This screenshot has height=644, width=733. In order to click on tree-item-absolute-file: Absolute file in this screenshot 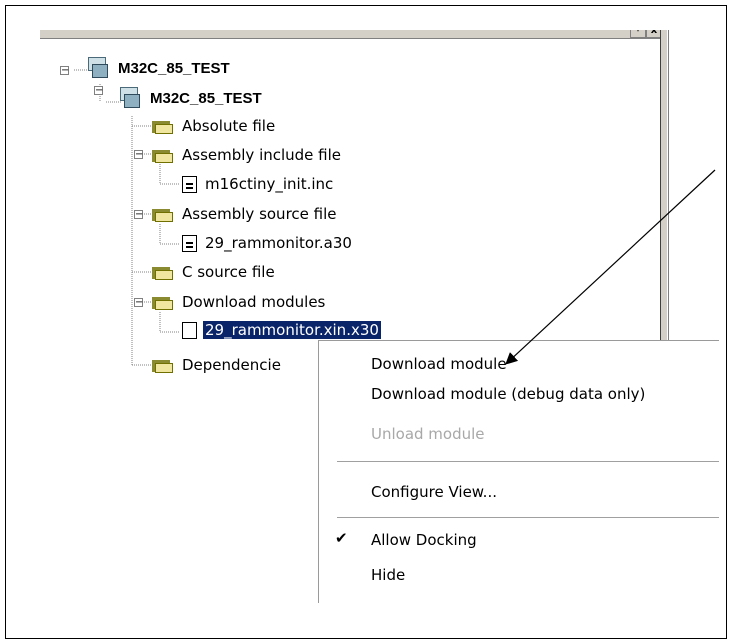, I will do `click(214, 126)`.